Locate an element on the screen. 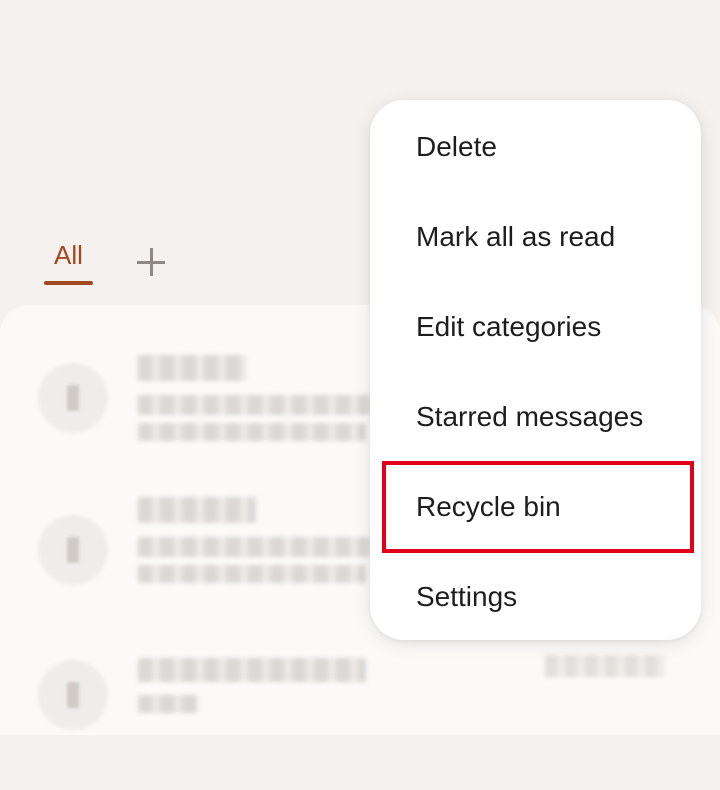 The height and width of the screenshot is (790, 720). menu-item-settings: Settings is located at coordinates (535, 597).